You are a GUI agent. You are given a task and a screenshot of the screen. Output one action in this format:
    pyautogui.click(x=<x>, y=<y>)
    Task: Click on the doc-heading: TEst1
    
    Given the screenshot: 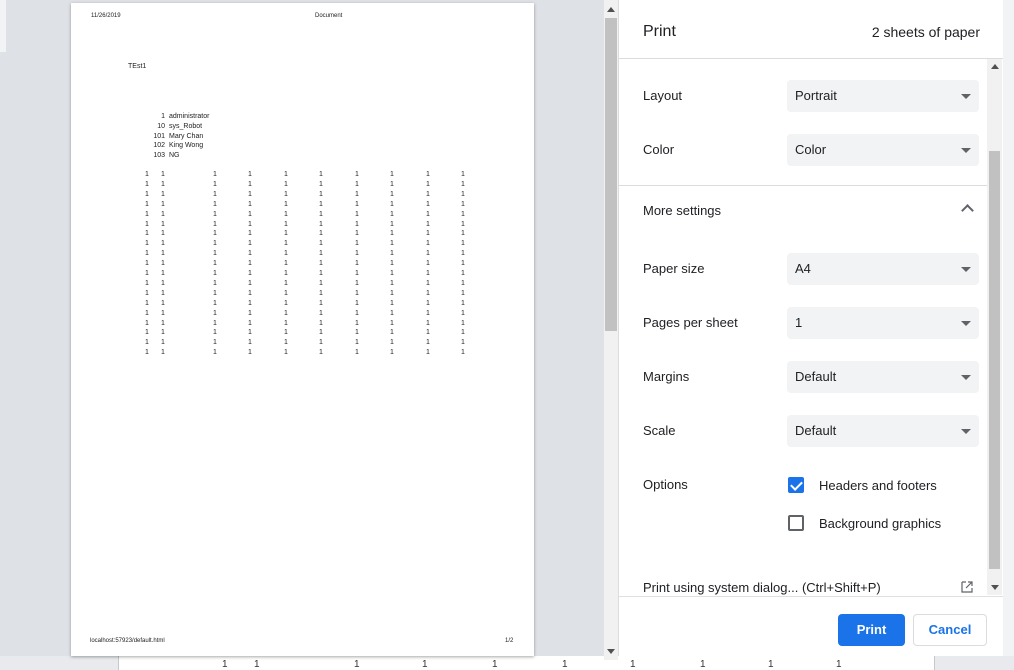 What is the action you would take?
    pyautogui.click(x=137, y=66)
    